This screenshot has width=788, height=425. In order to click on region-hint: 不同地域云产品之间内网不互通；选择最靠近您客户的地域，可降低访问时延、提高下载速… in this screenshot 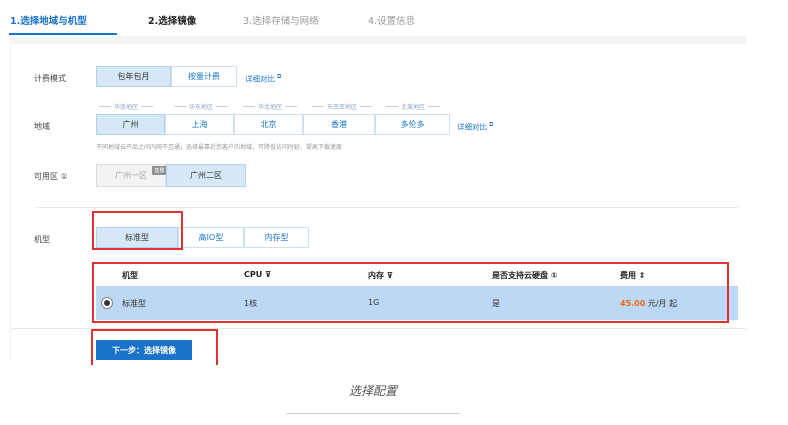, I will do `click(219, 147)`.